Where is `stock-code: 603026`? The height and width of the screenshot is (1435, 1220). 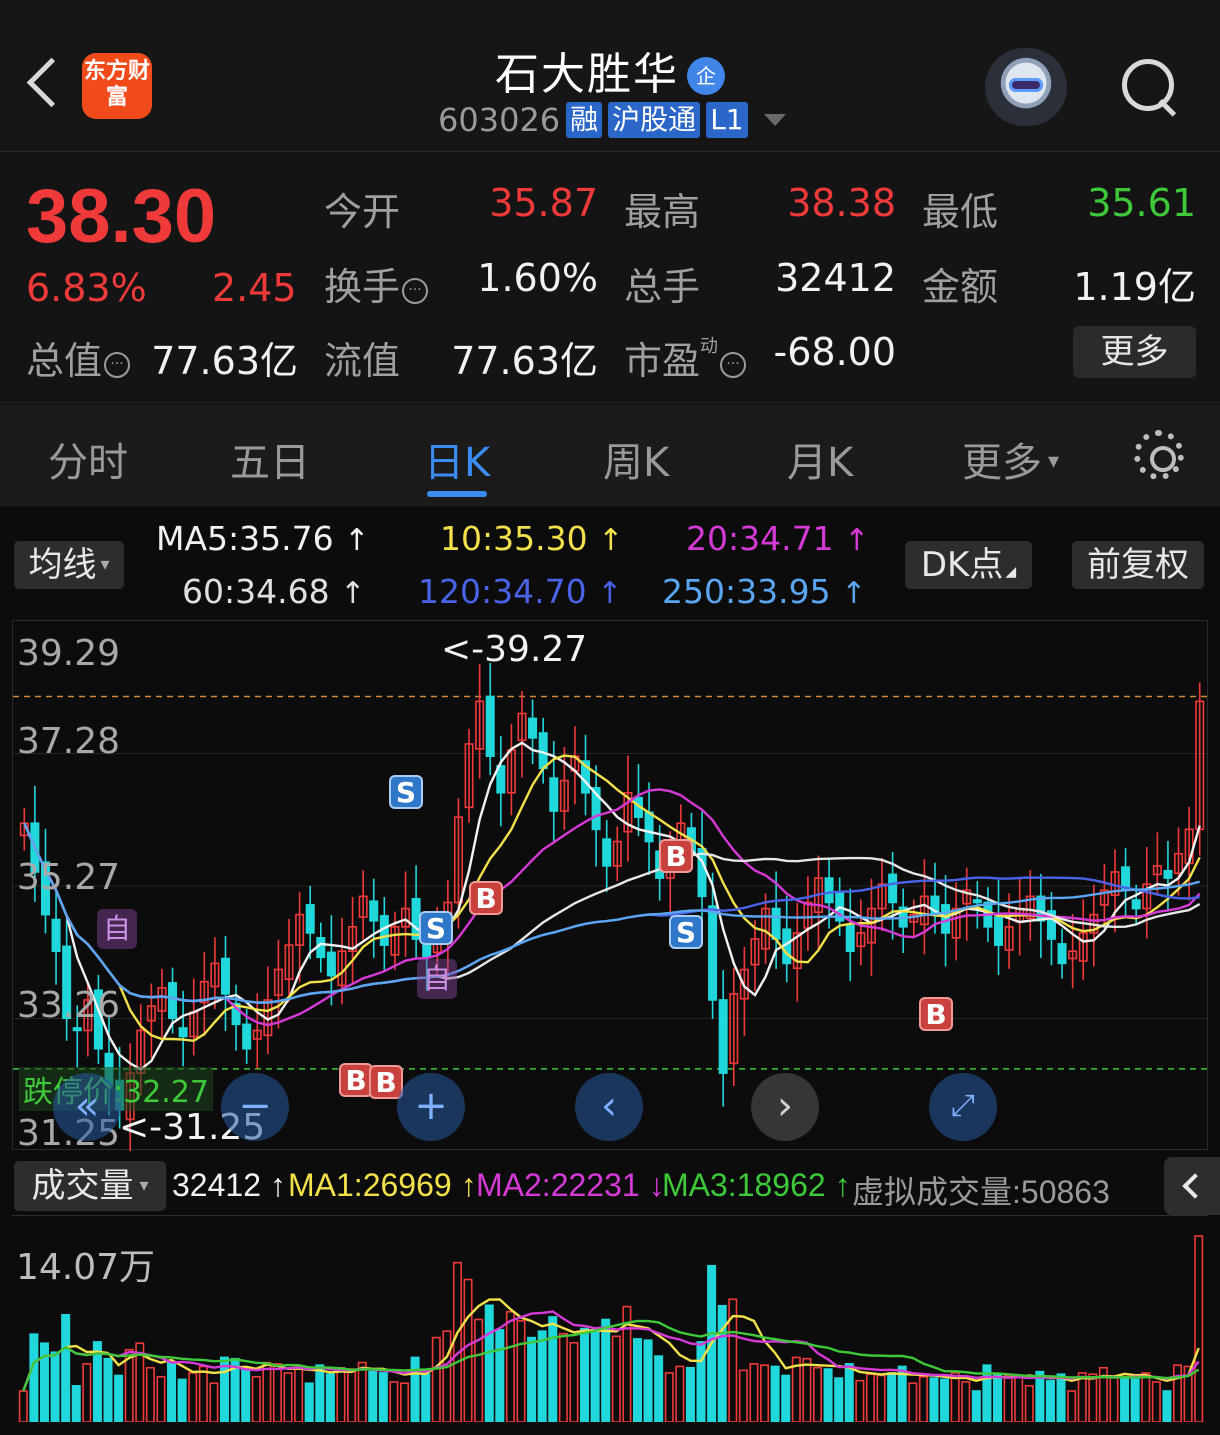 stock-code: 603026 is located at coordinates (499, 120).